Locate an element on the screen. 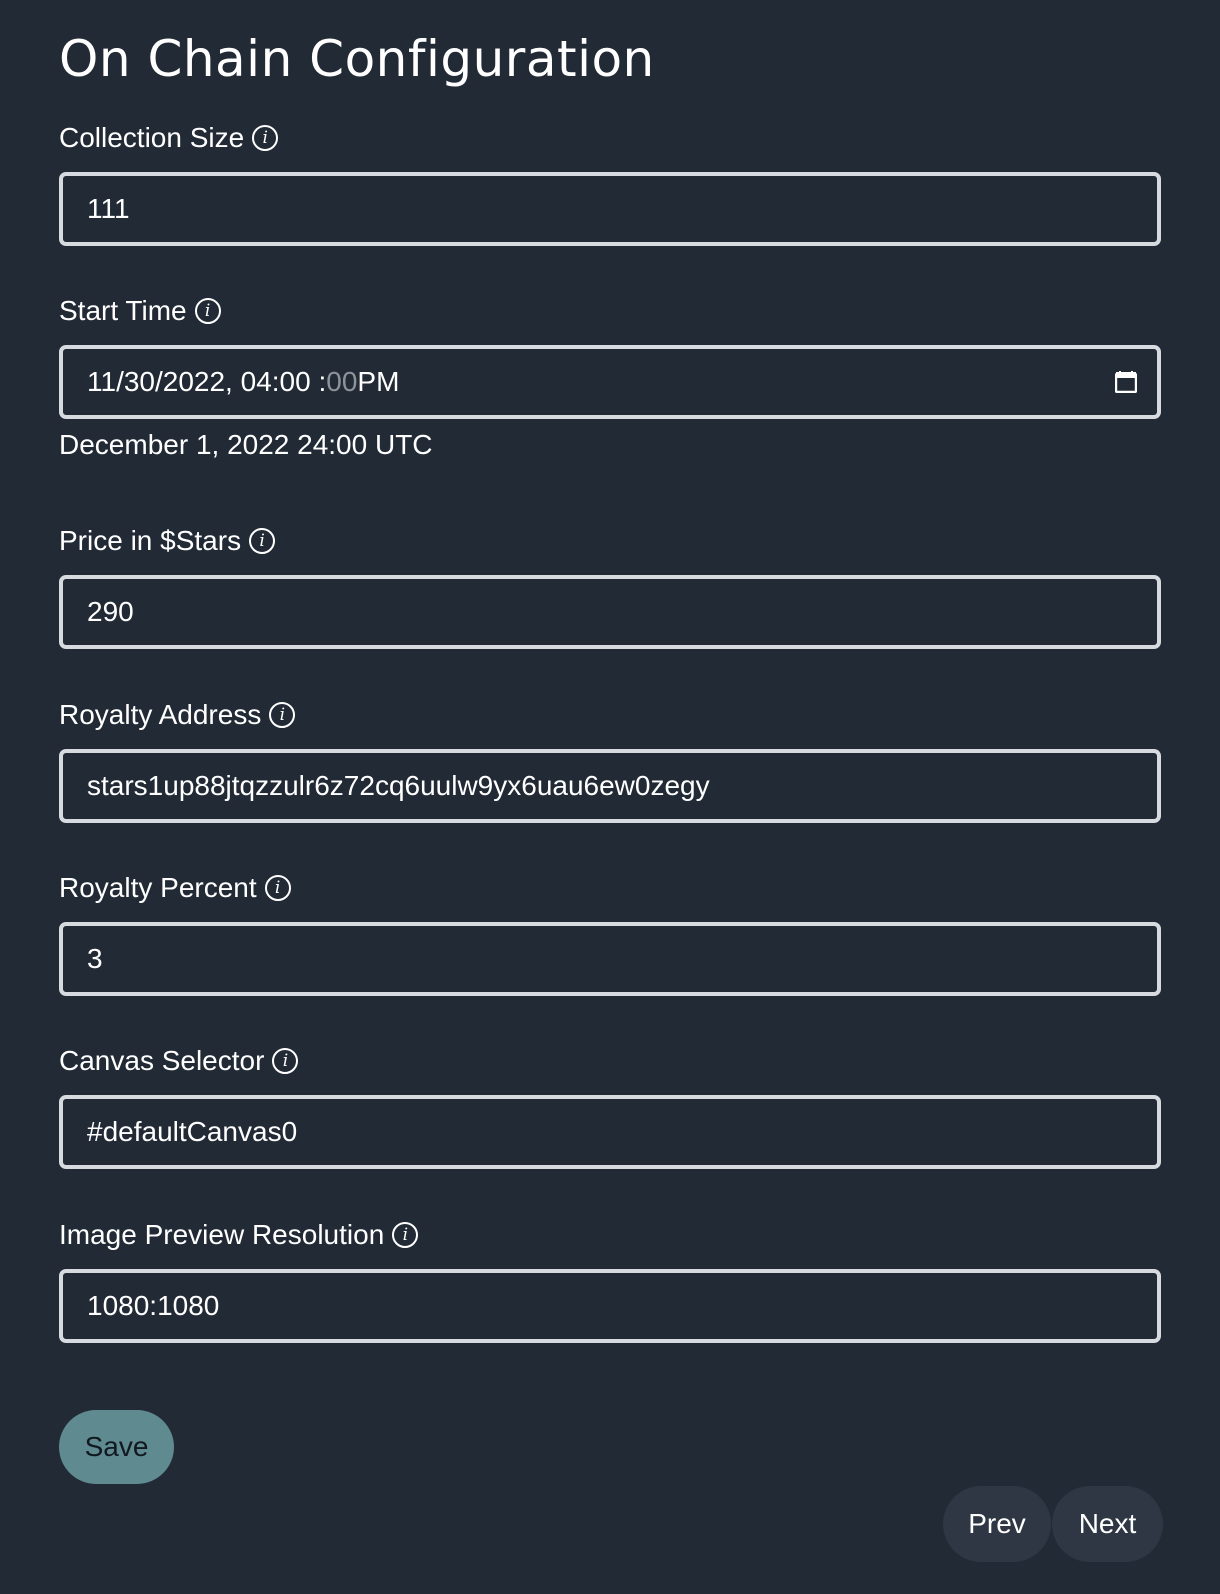 The height and width of the screenshot is (1594, 1220). price-value: 290 is located at coordinates (110, 611).